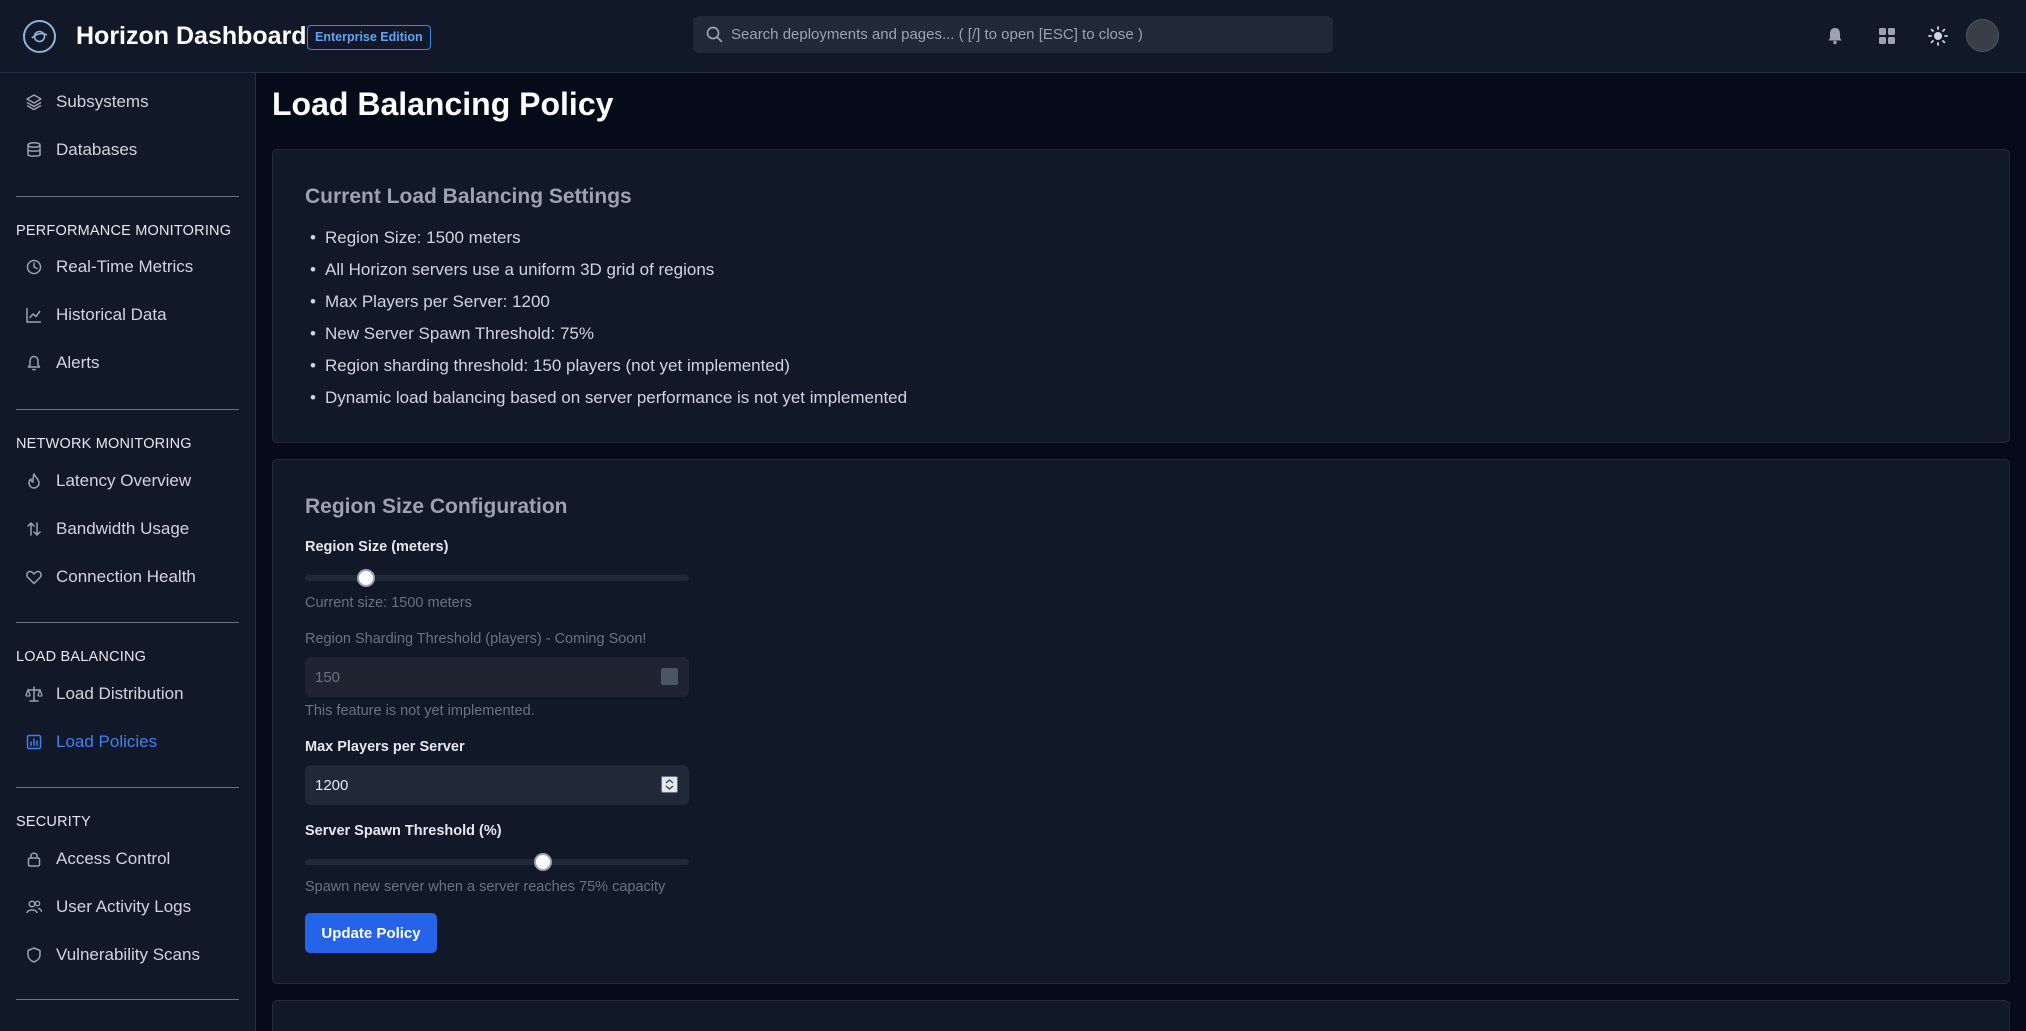  I want to click on sidebar-item-real-time-metrics: Real-Time Metrics, so click(128, 267).